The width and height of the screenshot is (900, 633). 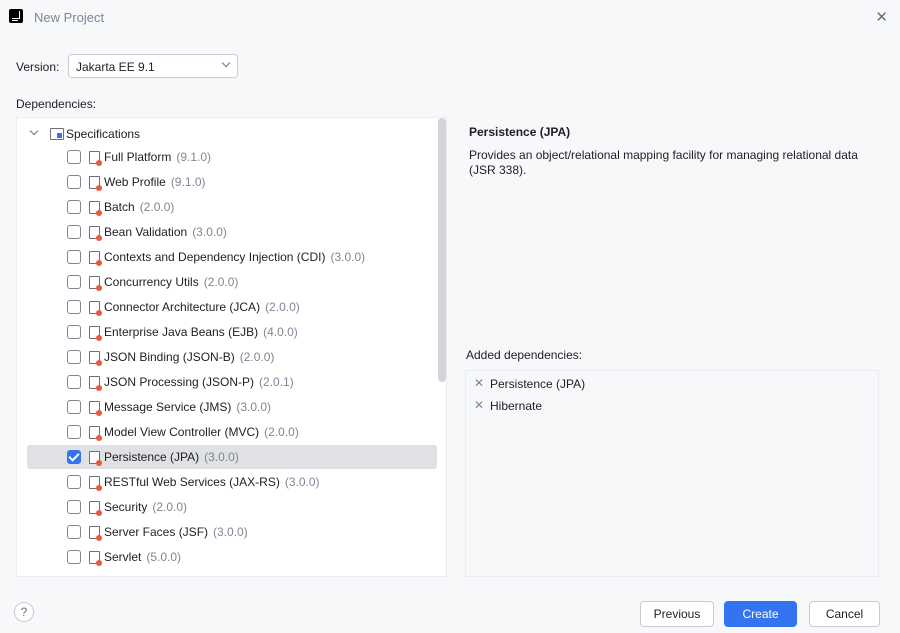 What do you see at coordinates (442, 250) in the screenshot?
I see `tree-scrollbar` at bounding box center [442, 250].